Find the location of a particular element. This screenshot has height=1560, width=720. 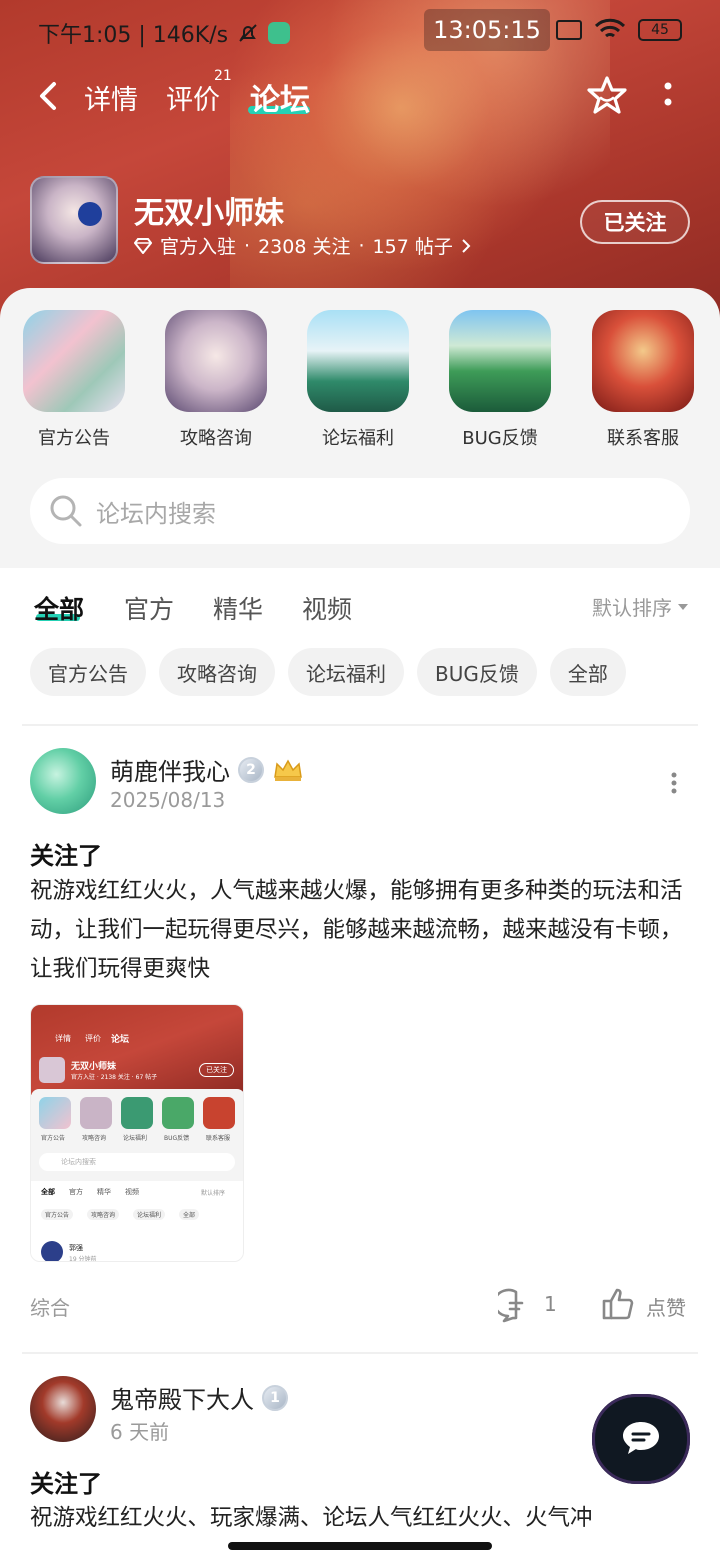

caret-down-icon is located at coordinates (683, 606).